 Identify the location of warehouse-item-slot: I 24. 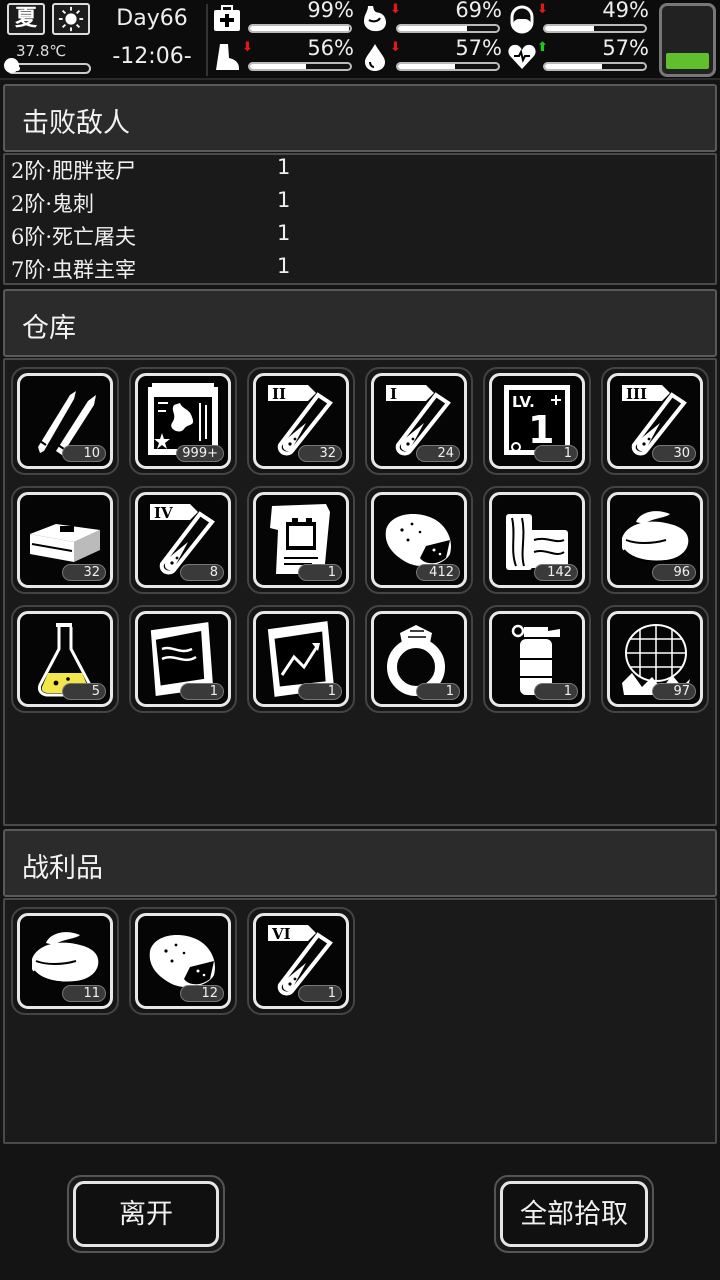
(419, 421).